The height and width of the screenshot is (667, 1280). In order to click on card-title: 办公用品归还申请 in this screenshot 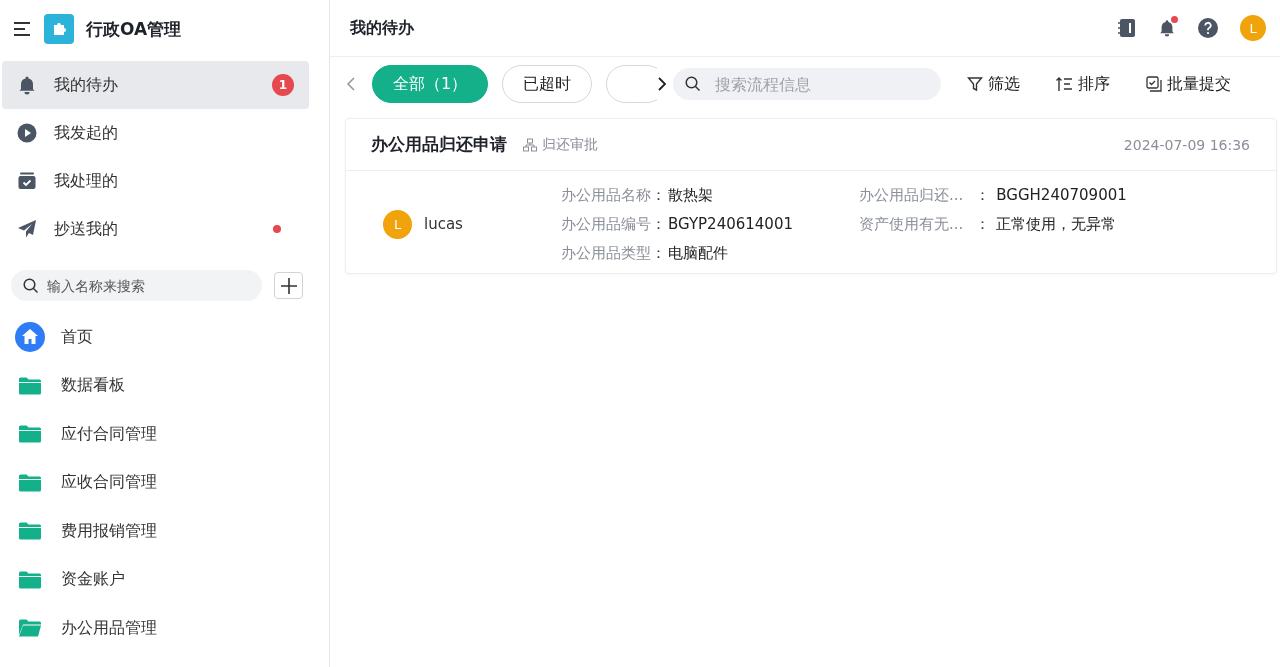, I will do `click(439, 144)`.